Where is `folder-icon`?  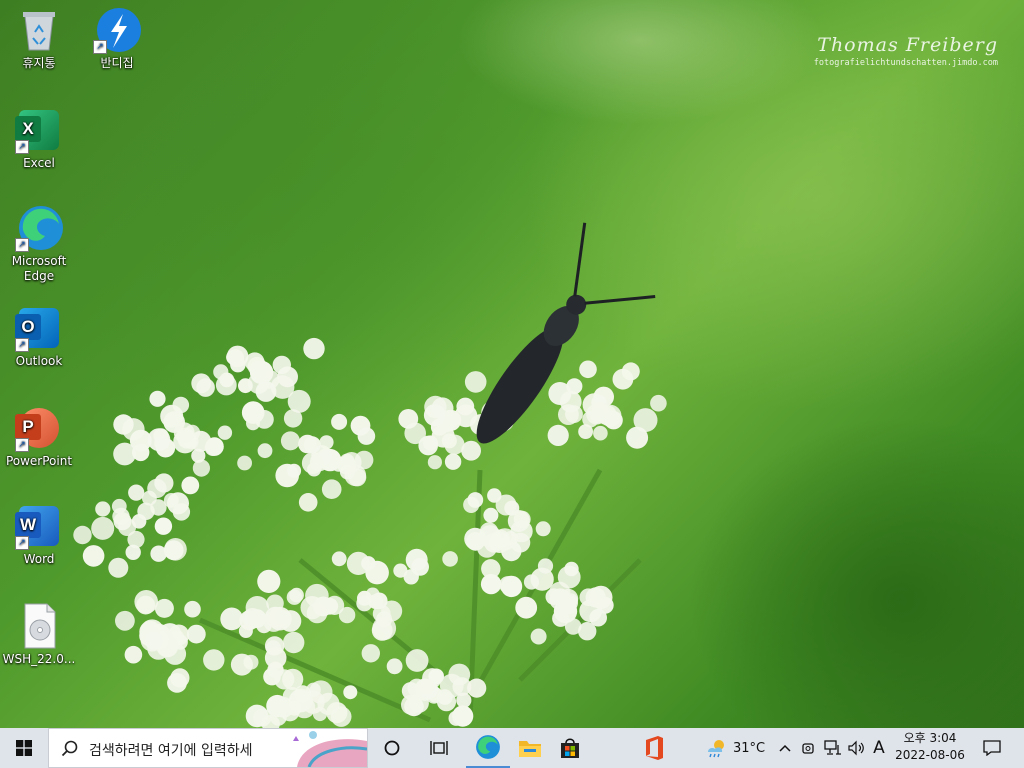 folder-icon is located at coordinates (530, 749).